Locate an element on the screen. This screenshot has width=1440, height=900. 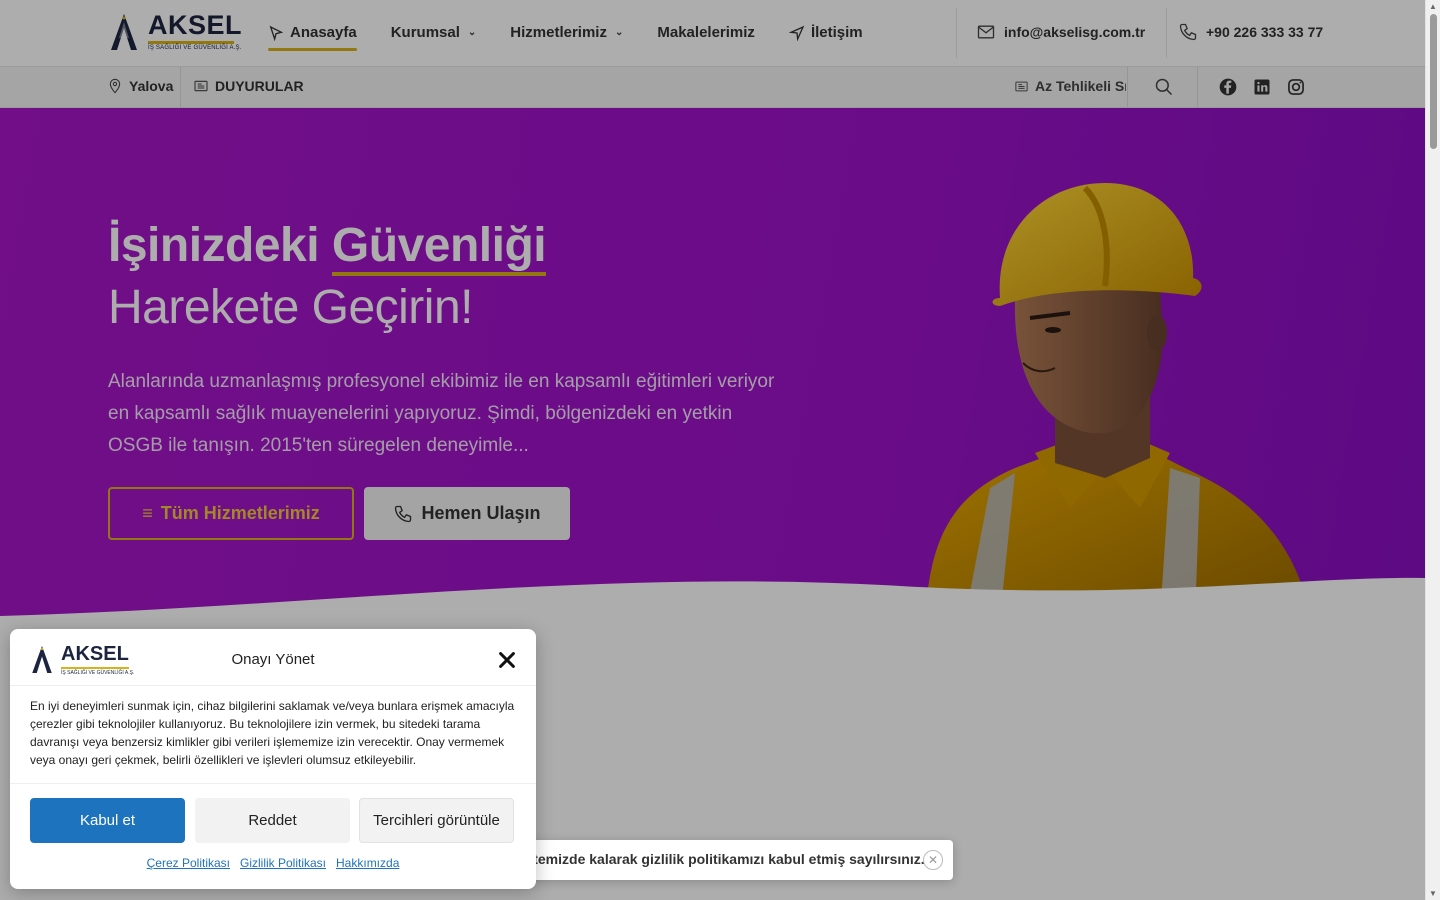
all-services-label: Tüm Hizmetlerimiz is located at coordinates (240, 513).